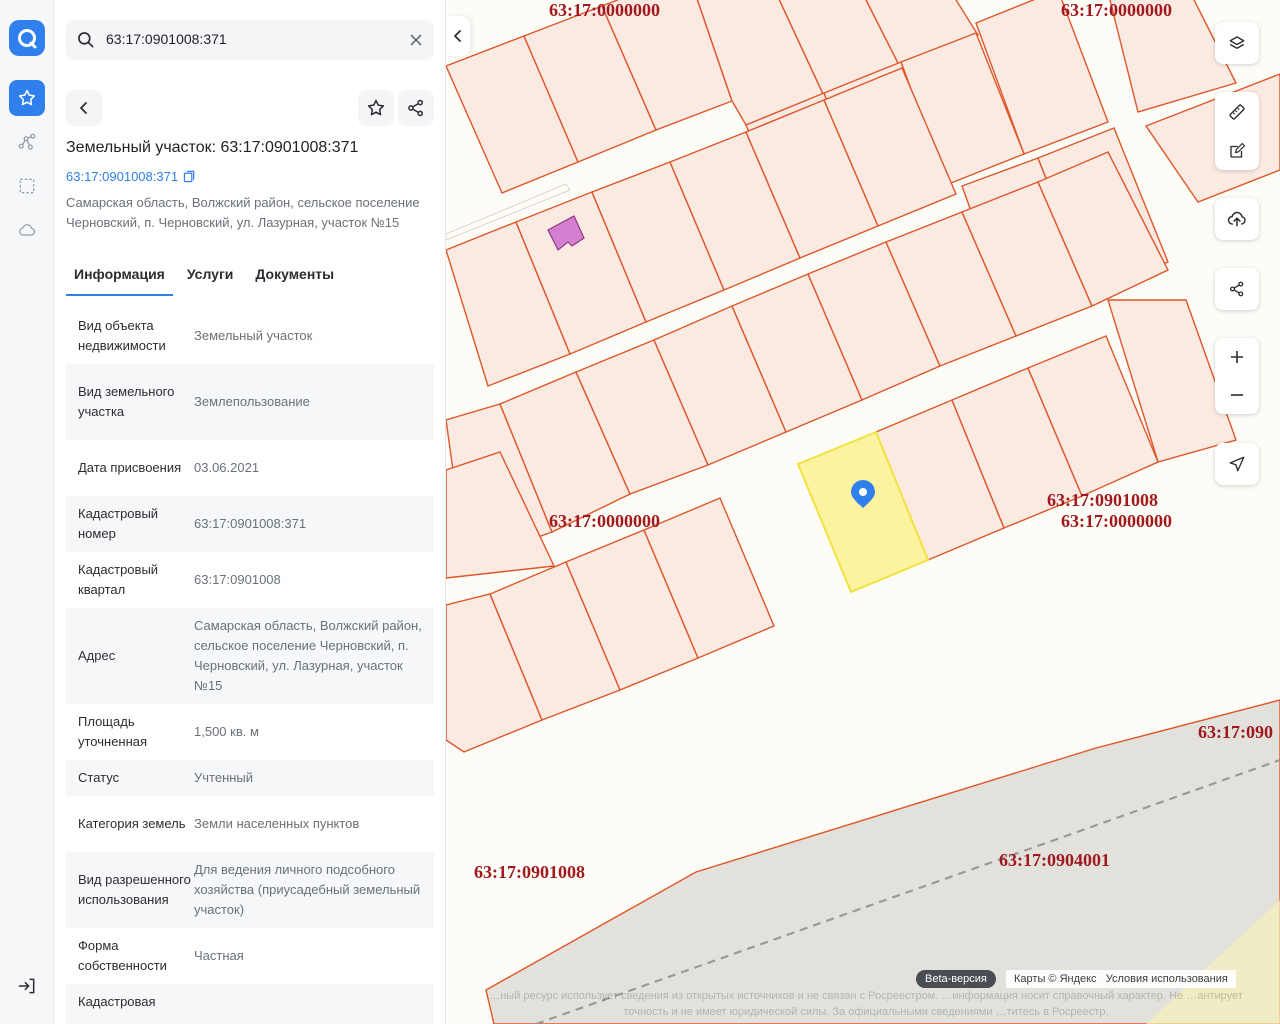 The image size is (1280, 1024). I want to click on row-key: Вид разрешенного использования, so click(134, 889).